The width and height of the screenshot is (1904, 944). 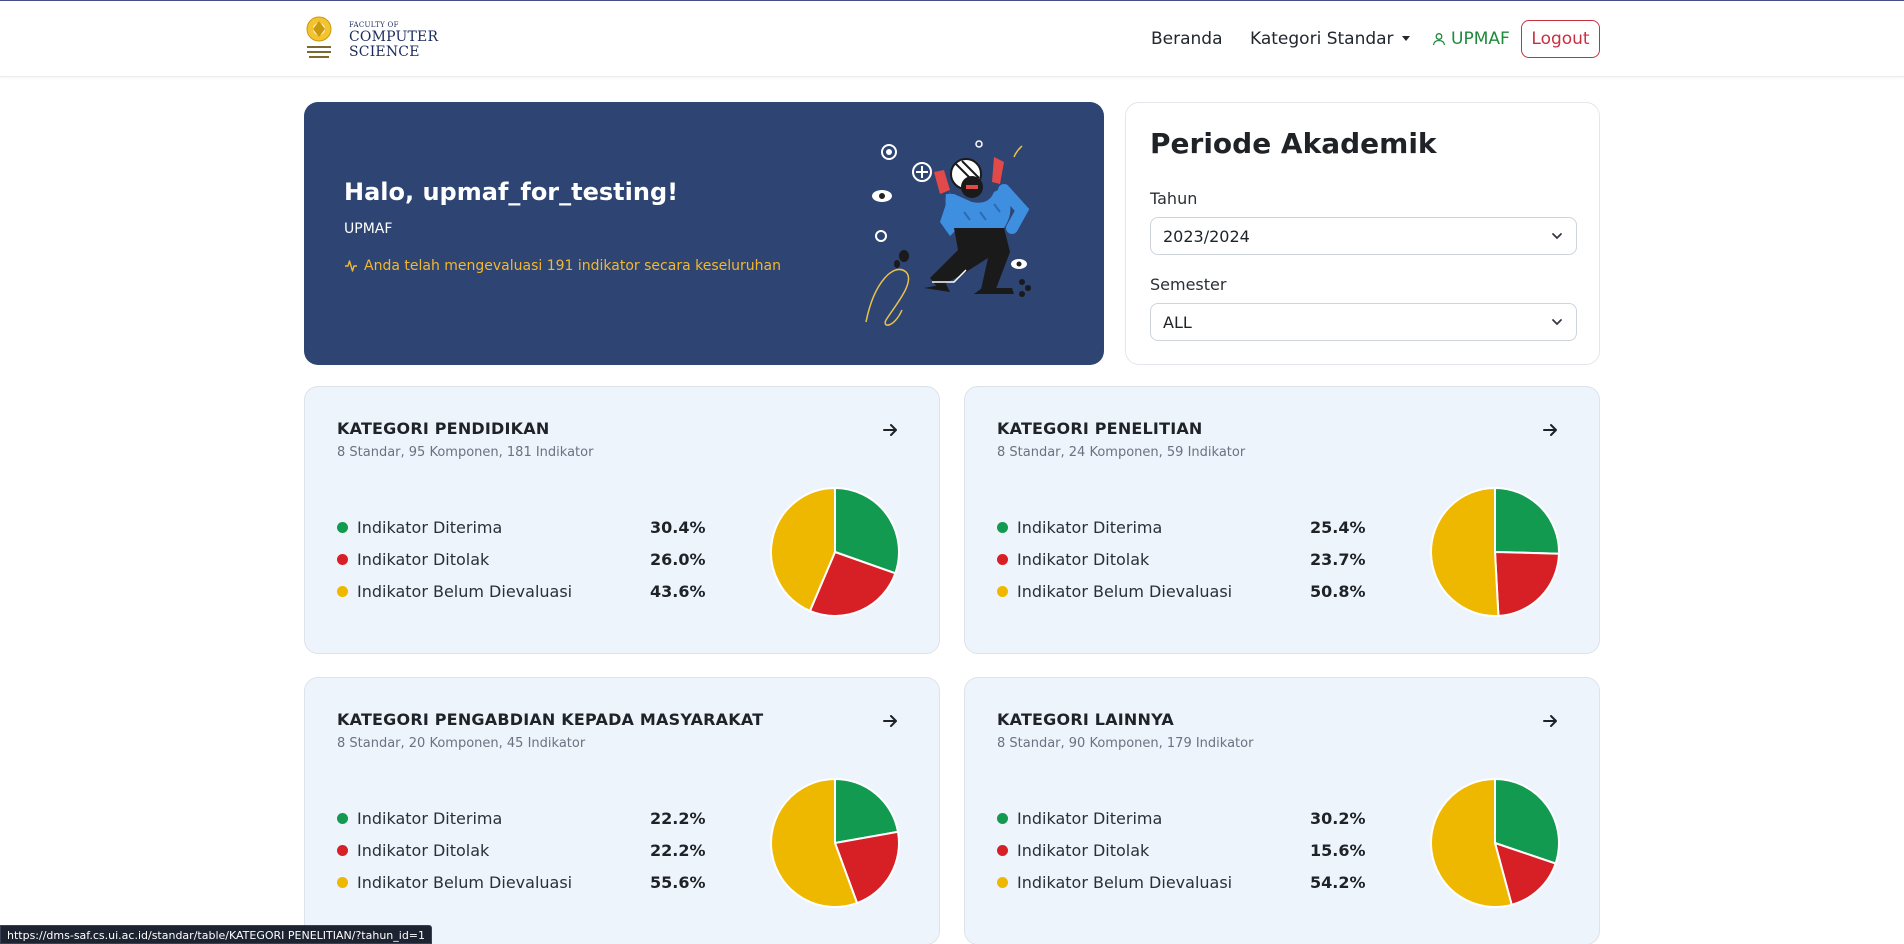 I want to click on category-subtitle: 8 Standar, 95 Komponen, 181 Indikator, so click(x=465, y=452).